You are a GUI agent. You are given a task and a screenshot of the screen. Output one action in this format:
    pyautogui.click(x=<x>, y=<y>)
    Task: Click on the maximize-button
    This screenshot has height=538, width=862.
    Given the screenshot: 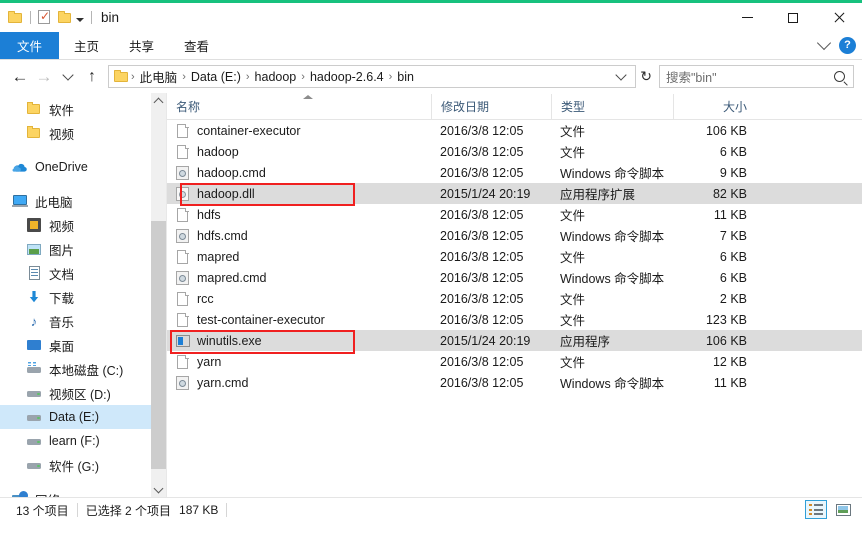 What is the action you would take?
    pyautogui.click(x=793, y=17)
    